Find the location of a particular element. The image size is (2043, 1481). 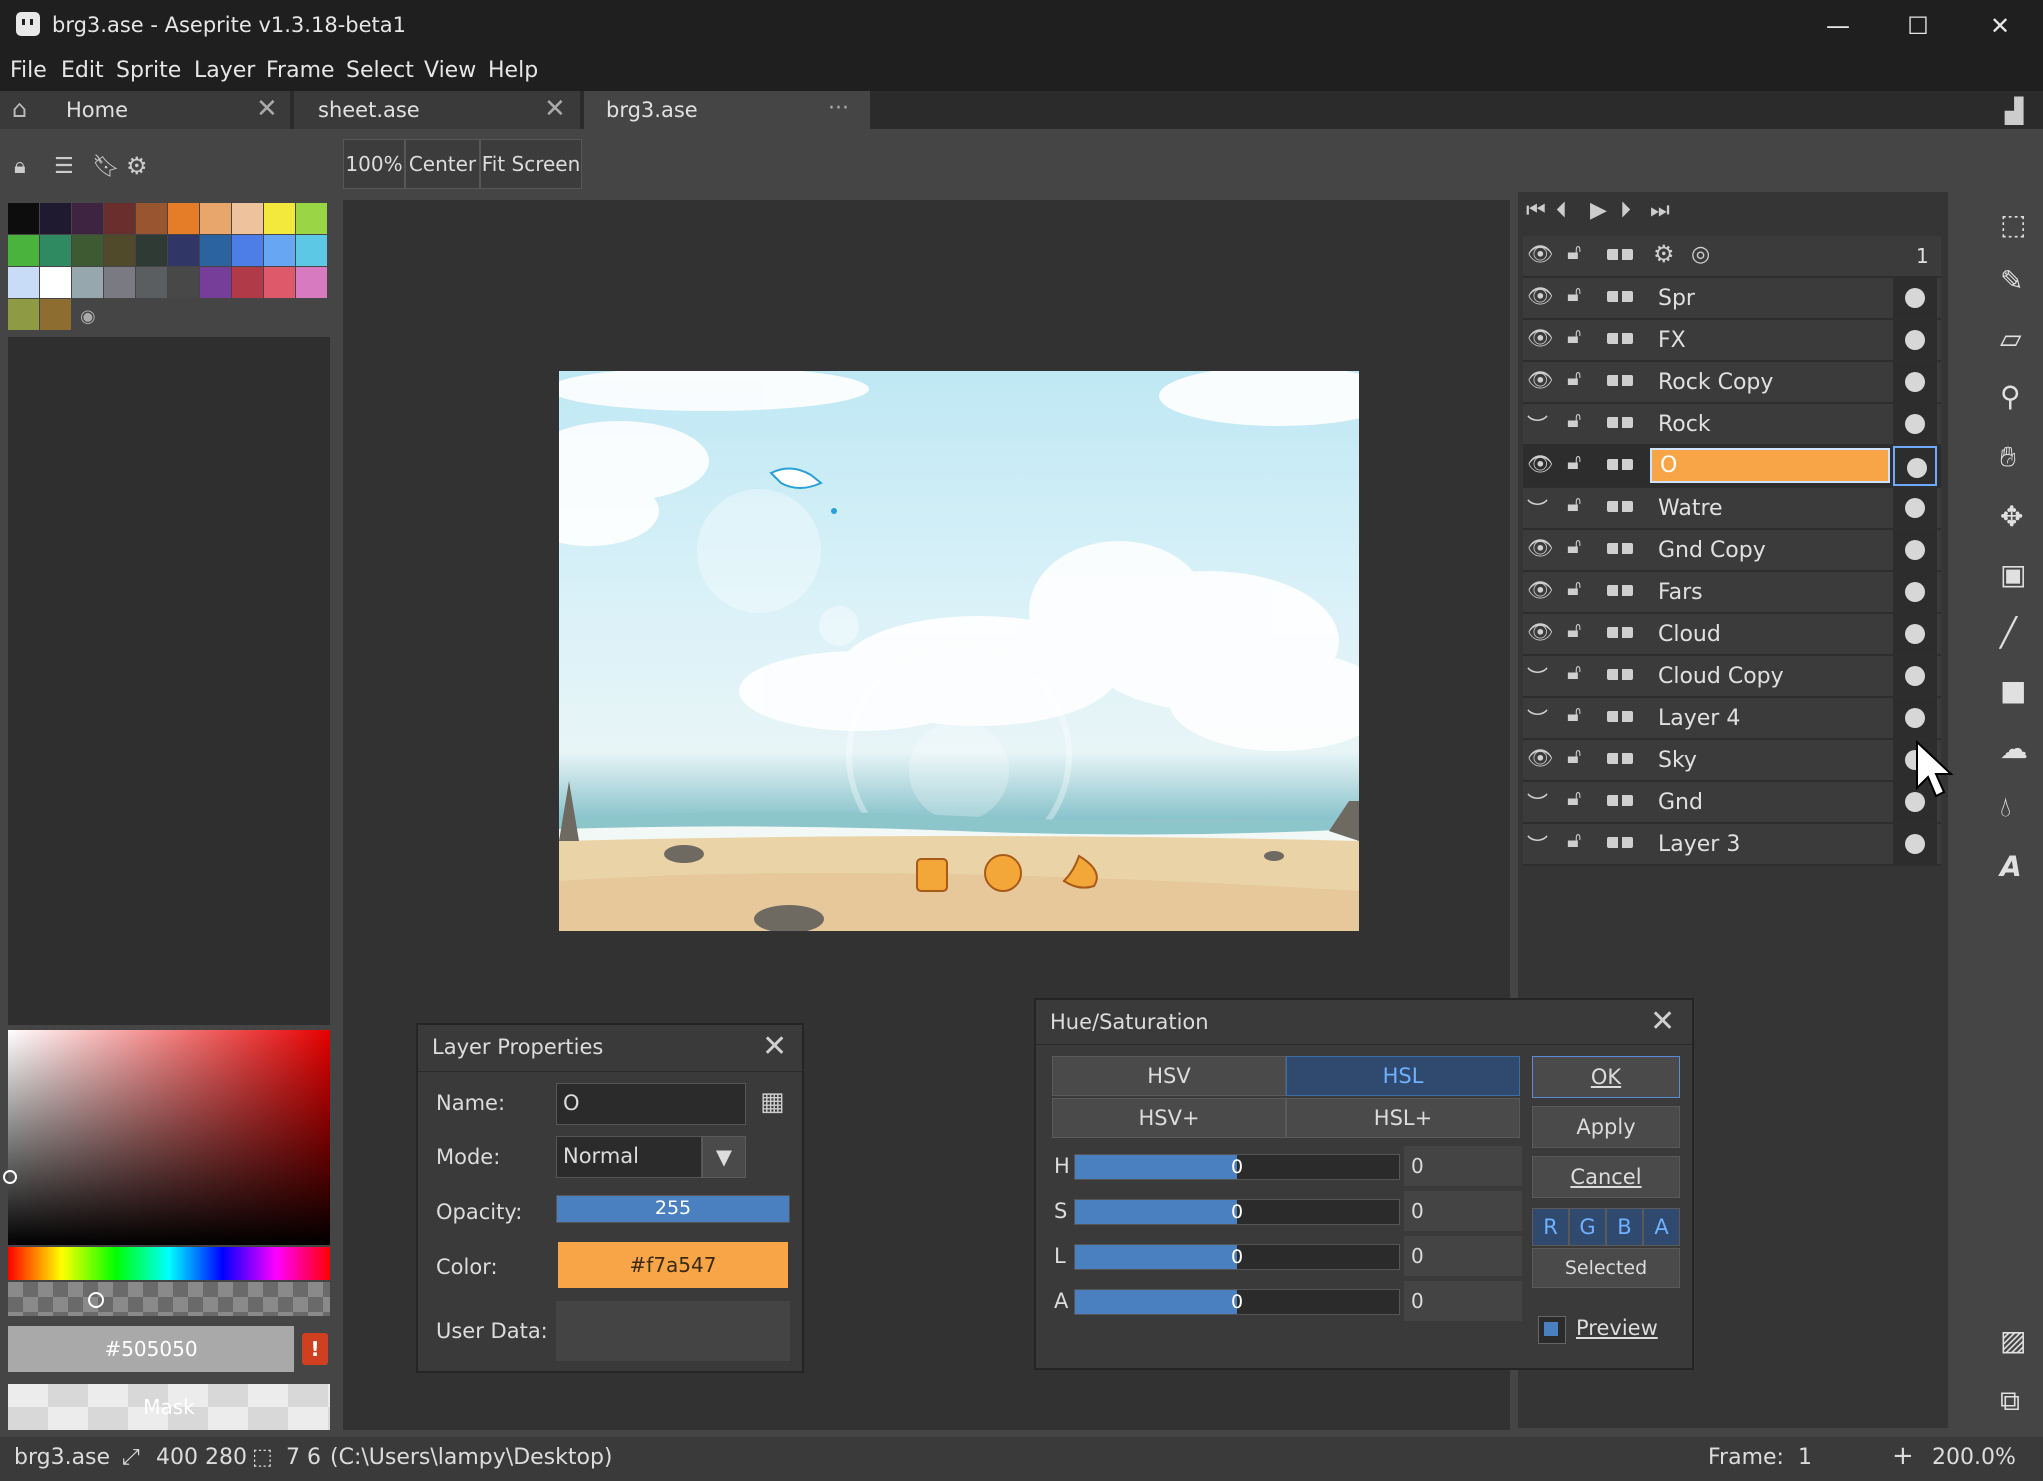

previous-frame-icon: ⏴ is located at coordinates (1561, 210).